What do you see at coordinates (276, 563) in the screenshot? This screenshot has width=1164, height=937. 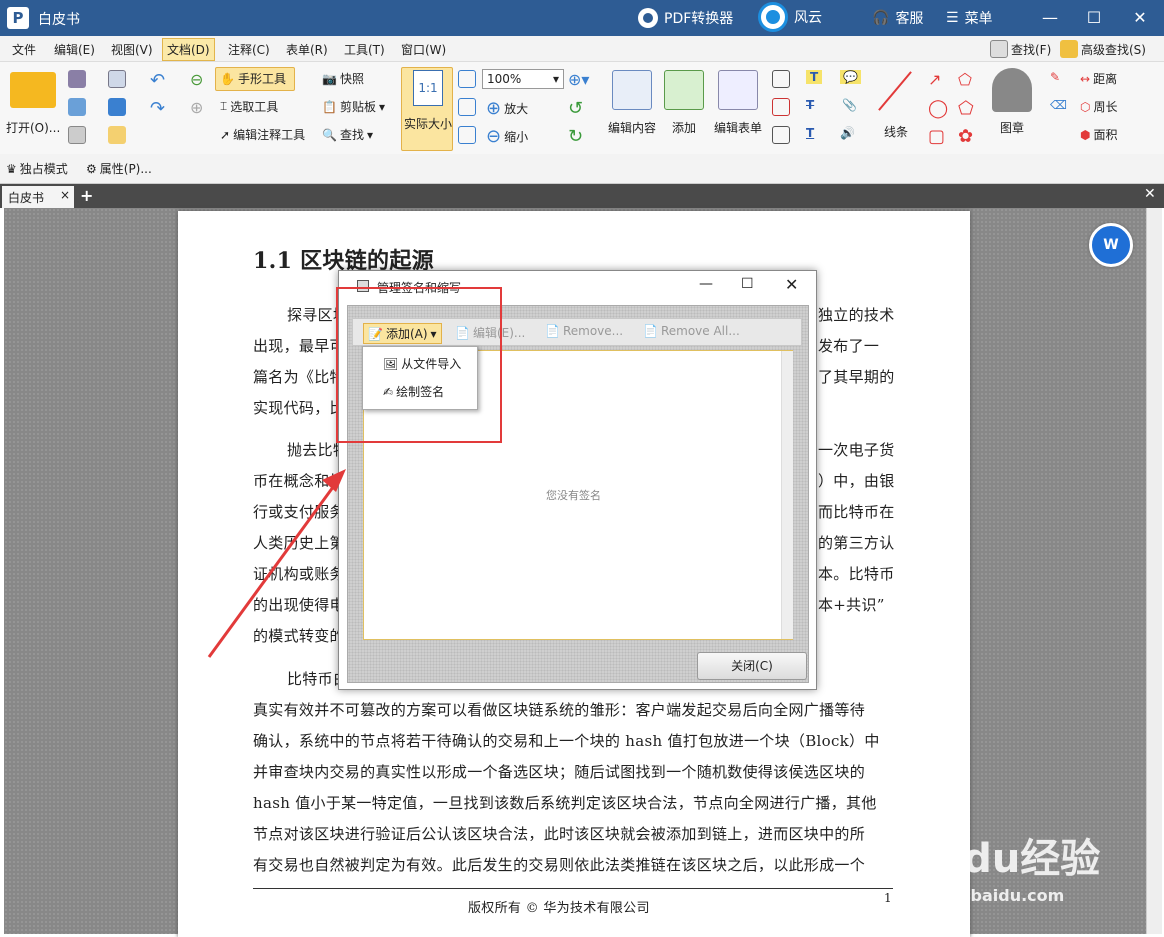 I see `annotation-arrow` at bounding box center [276, 563].